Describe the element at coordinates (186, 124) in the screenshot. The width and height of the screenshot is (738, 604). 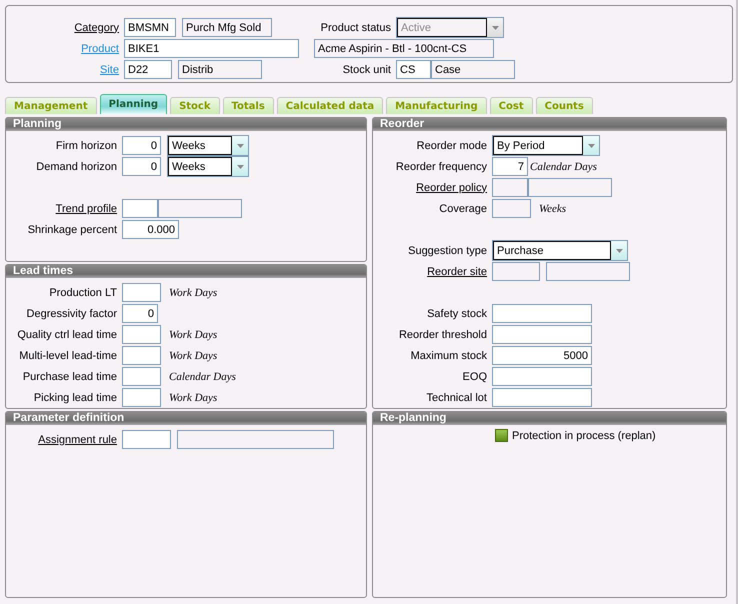
I see `panel-title: Planning` at that location.